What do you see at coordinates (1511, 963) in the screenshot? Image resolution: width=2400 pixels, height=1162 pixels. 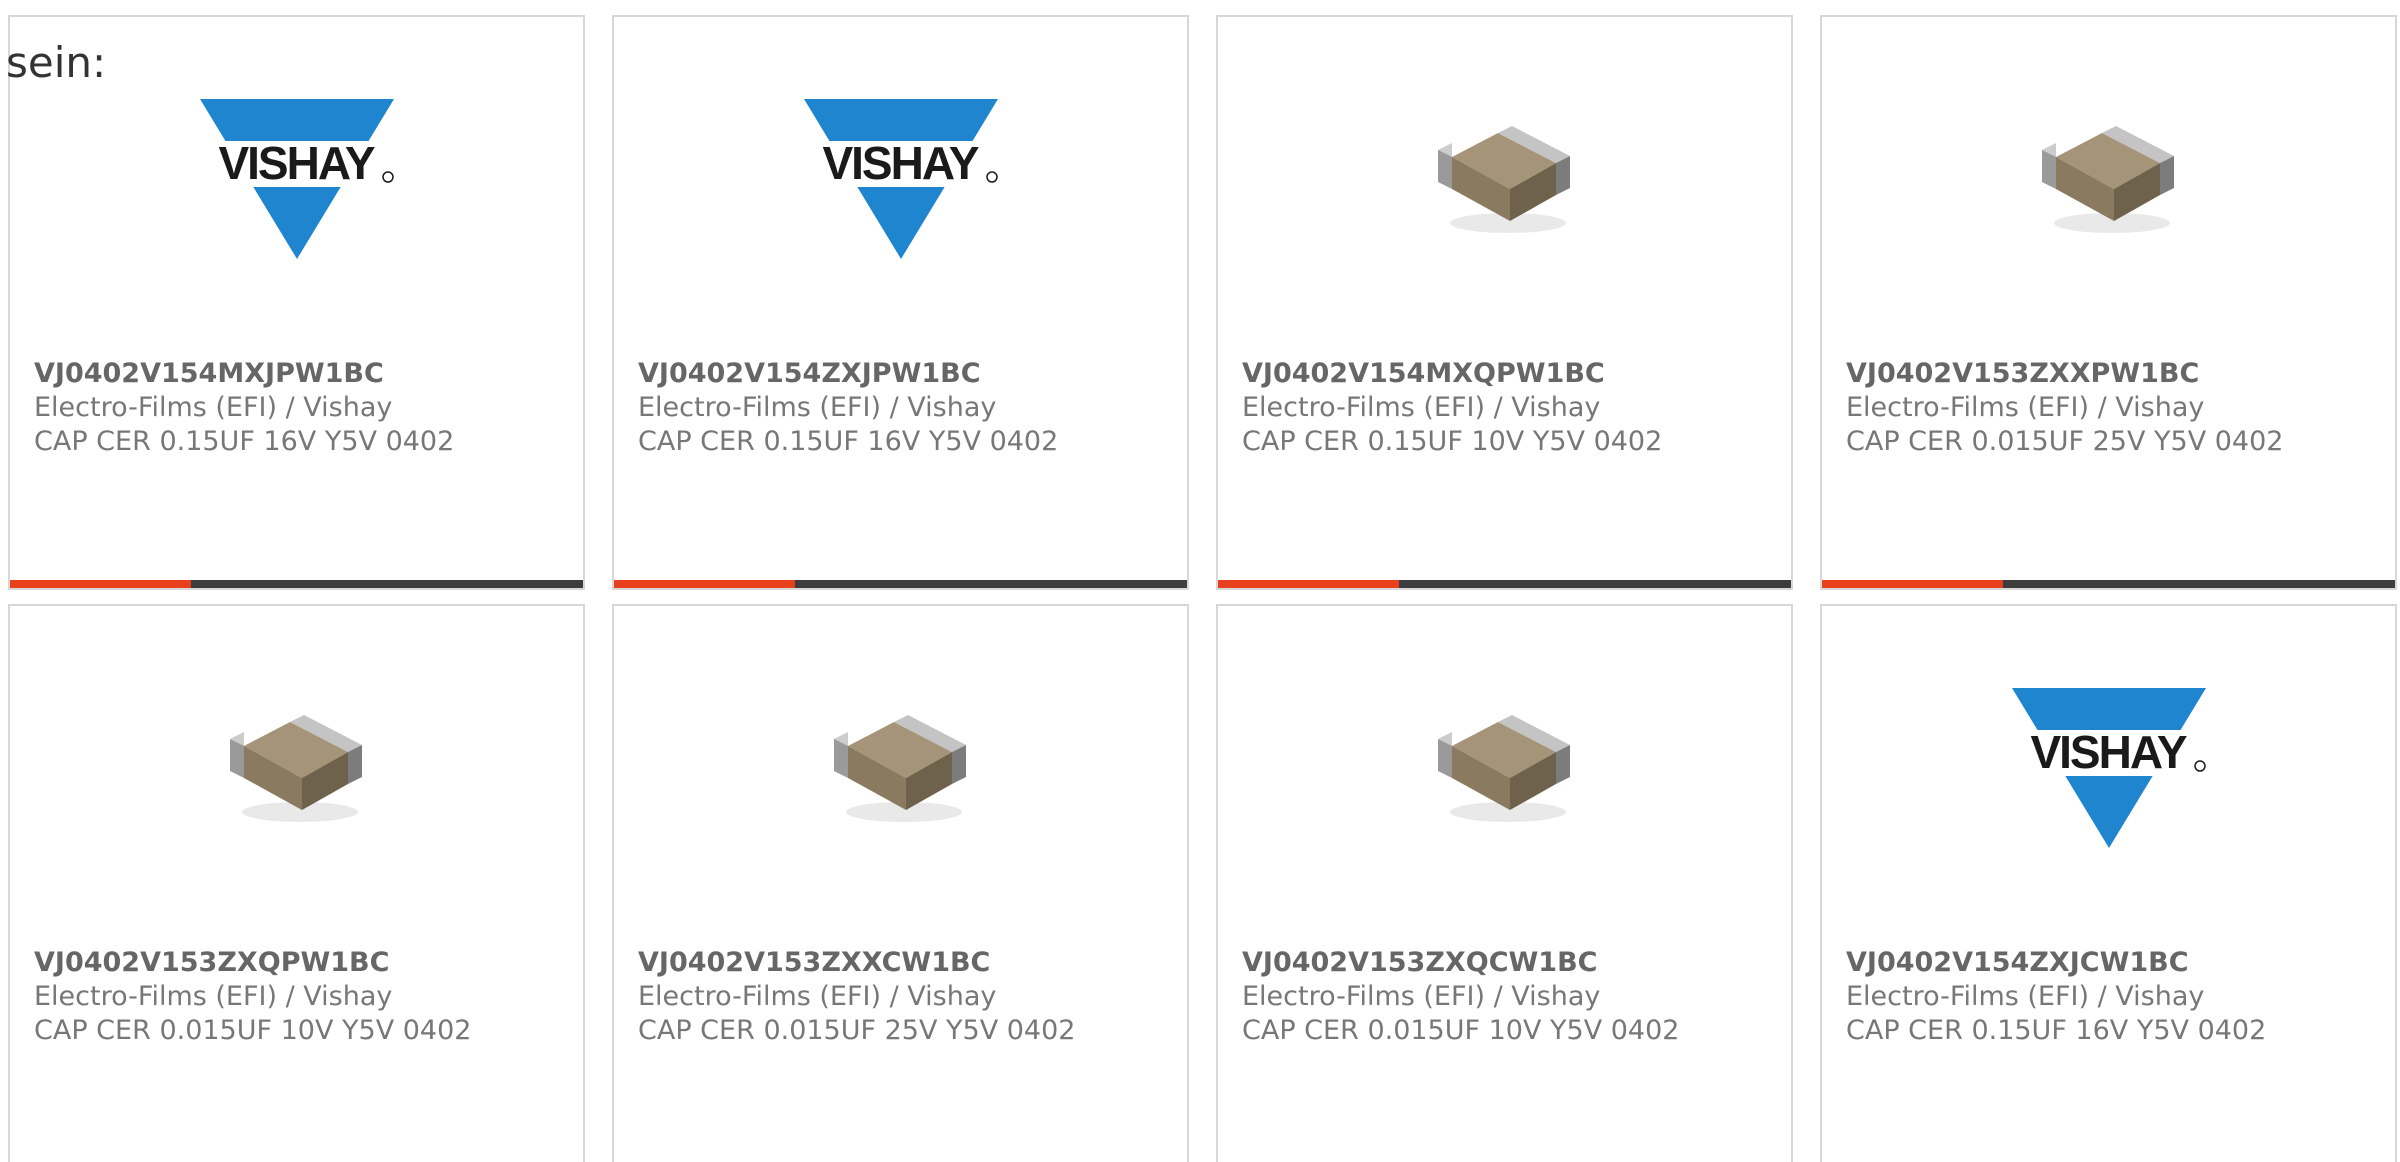 I see `part-number: VJ0402V153ZXQCW1BC` at bounding box center [1511, 963].